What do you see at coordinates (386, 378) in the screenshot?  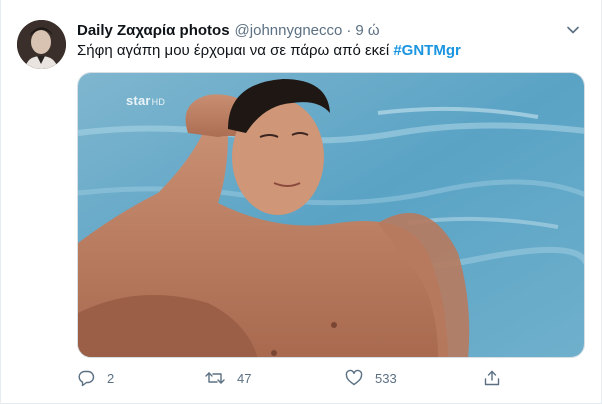 I see `like-count: 533` at bounding box center [386, 378].